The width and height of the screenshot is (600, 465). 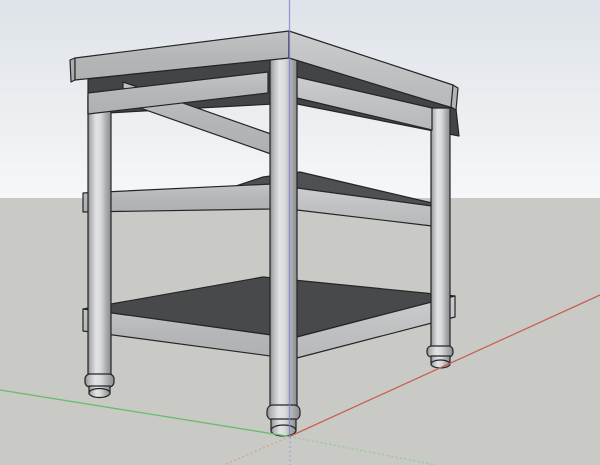 What do you see at coordinates (99, 380) in the screenshot?
I see `left-leg-foot-collar` at bounding box center [99, 380].